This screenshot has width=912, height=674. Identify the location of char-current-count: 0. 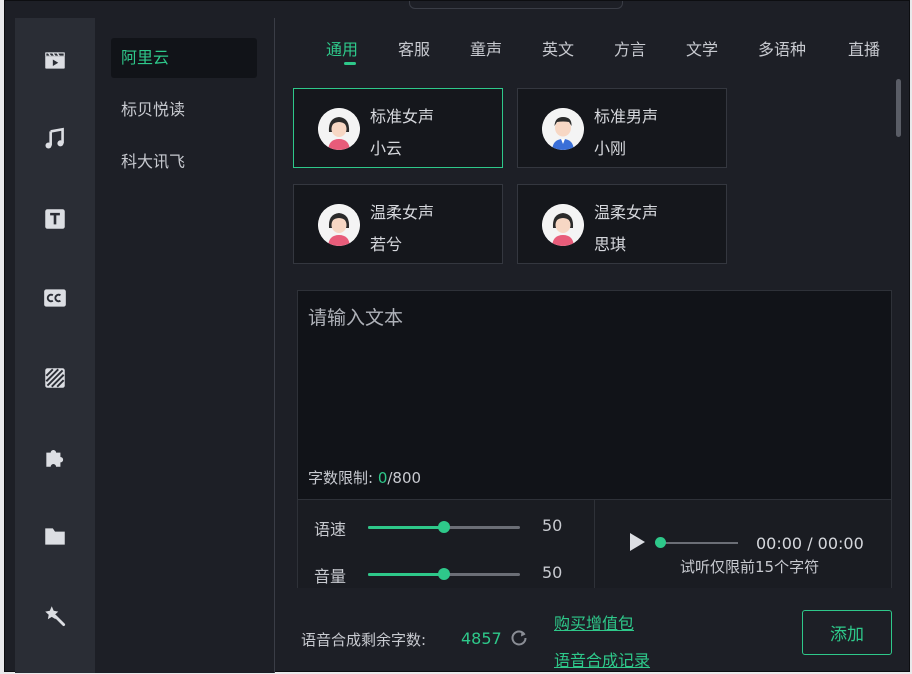
(382, 478).